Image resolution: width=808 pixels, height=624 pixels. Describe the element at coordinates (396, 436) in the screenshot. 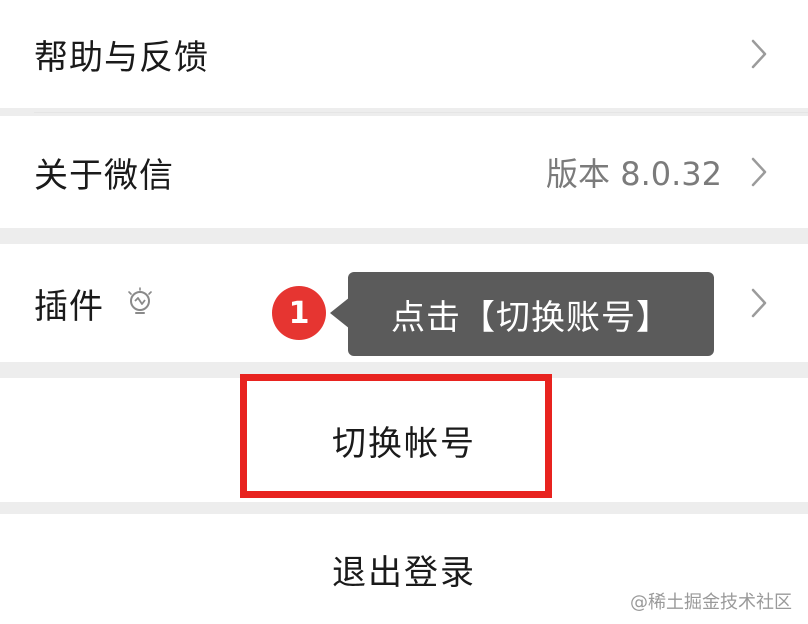

I see `switch-account-highlight` at that location.